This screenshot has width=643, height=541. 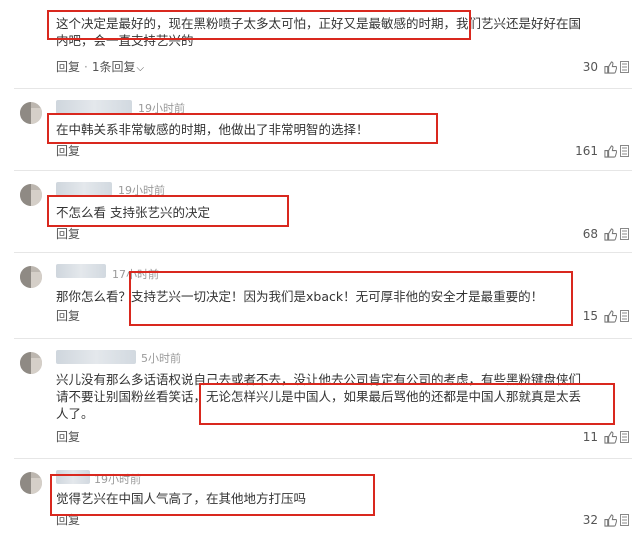 What do you see at coordinates (161, 358) in the screenshot?
I see `comment-timestamp: 5小时前` at bounding box center [161, 358].